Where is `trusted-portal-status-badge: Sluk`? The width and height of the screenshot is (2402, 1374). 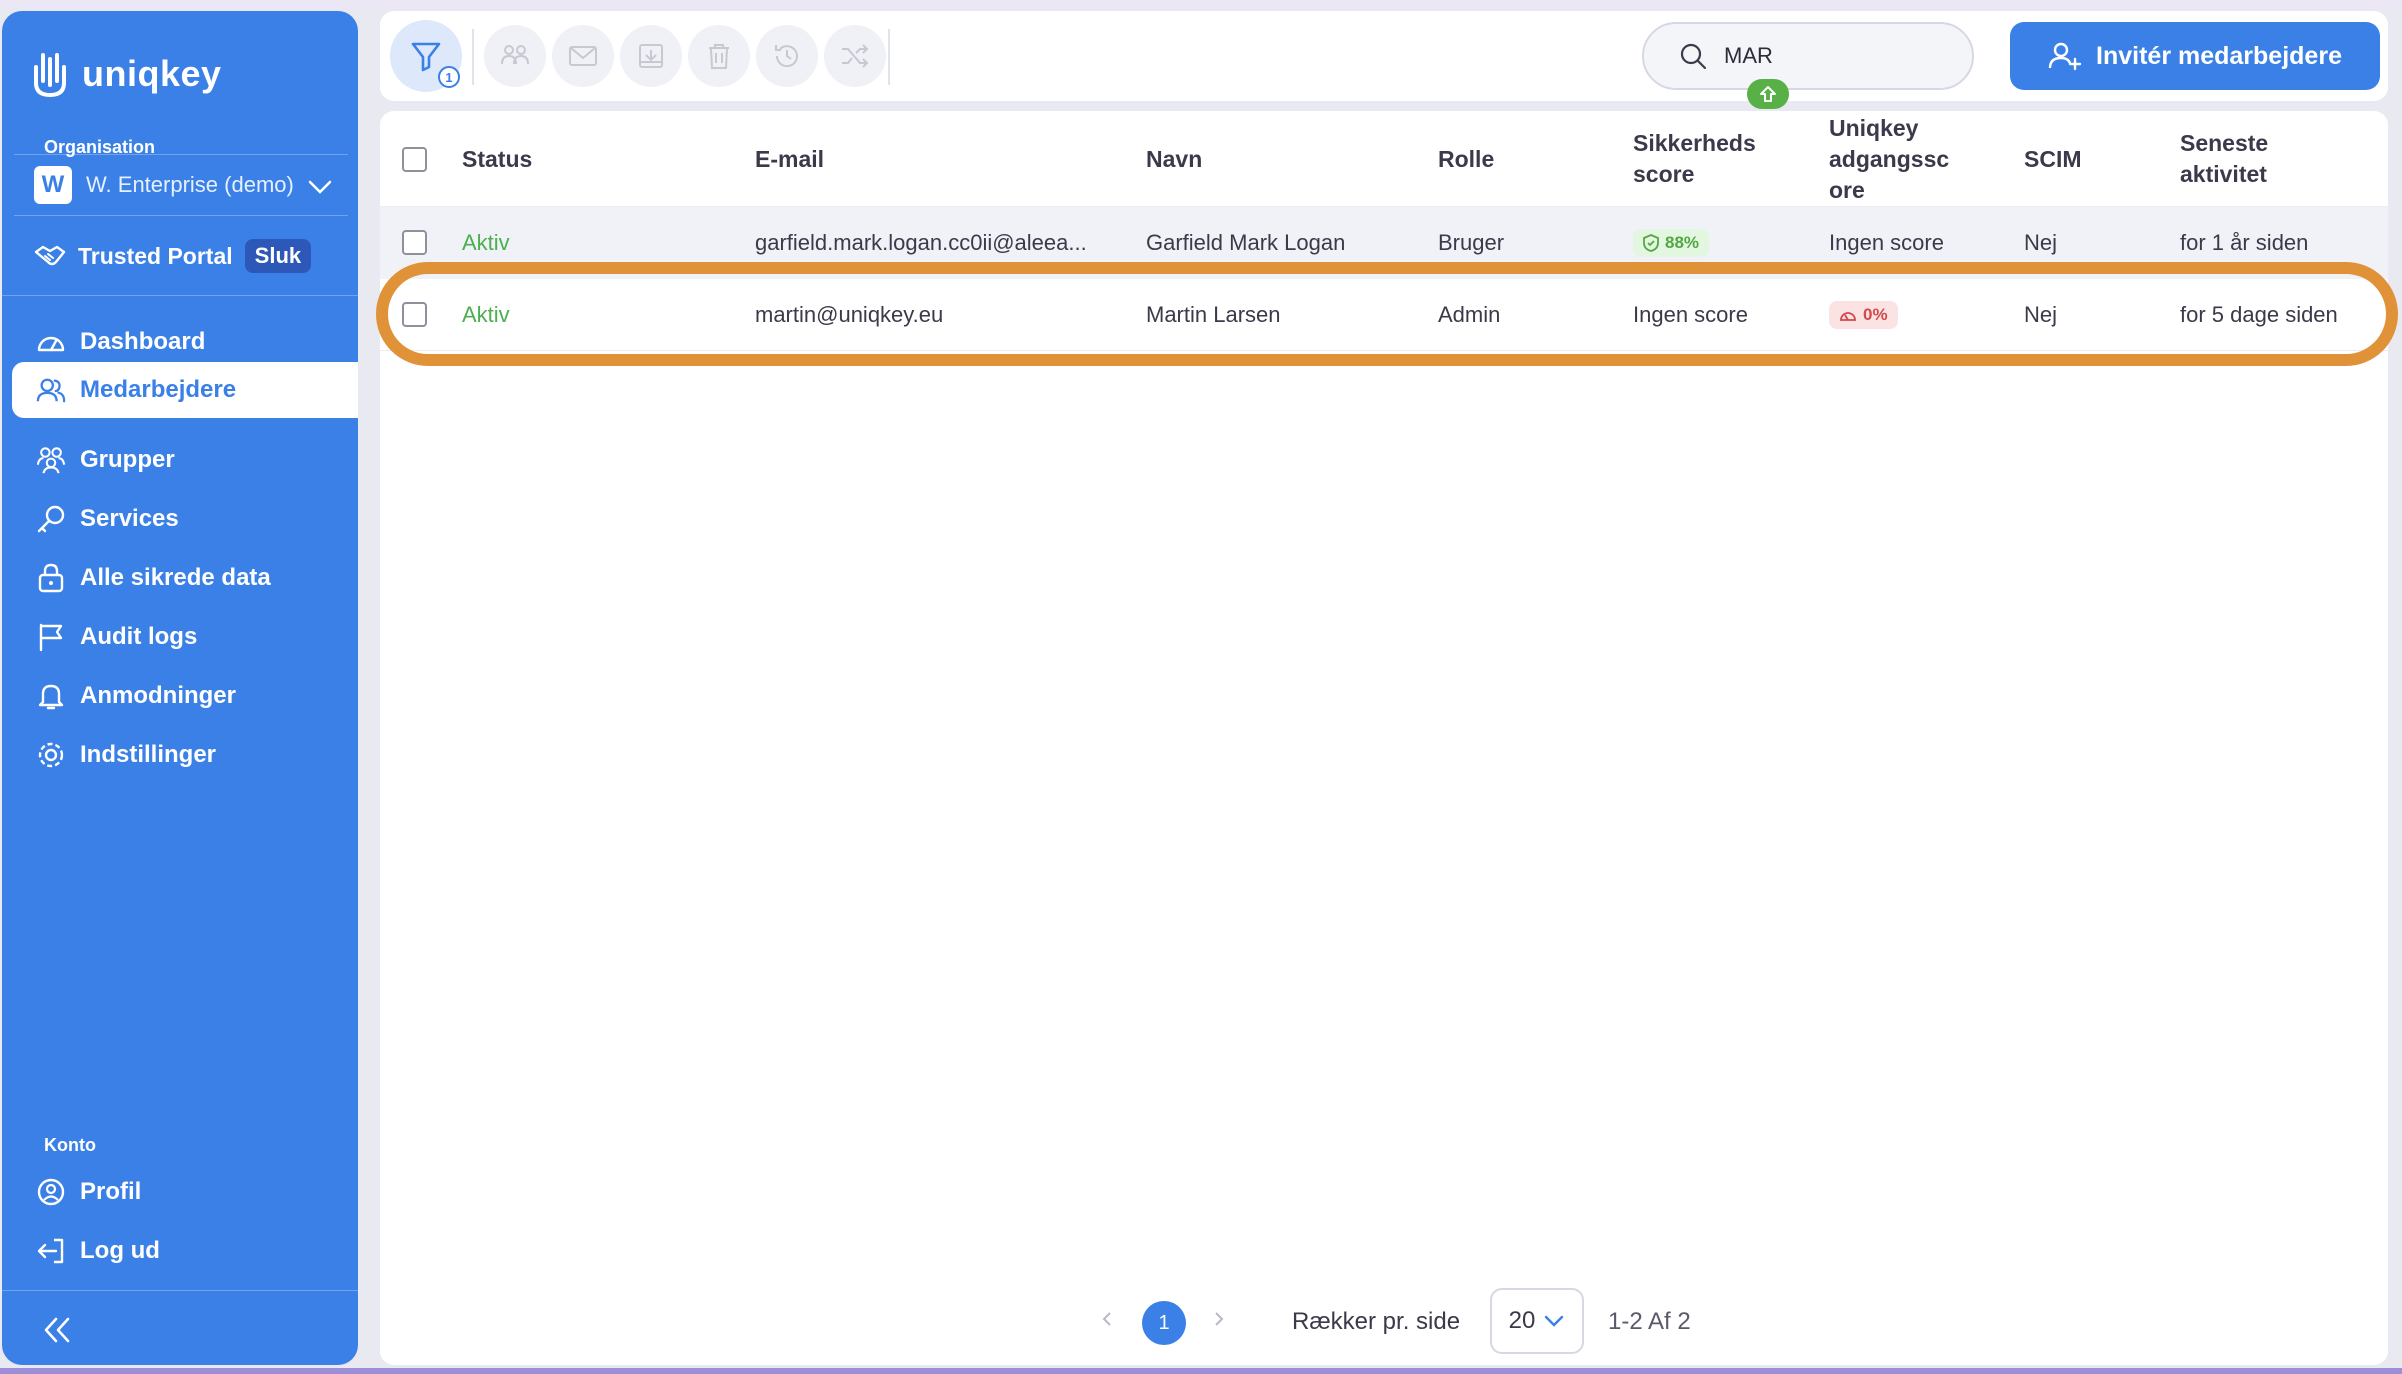 trusted-portal-status-badge: Sluk is located at coordinates (278, 256).